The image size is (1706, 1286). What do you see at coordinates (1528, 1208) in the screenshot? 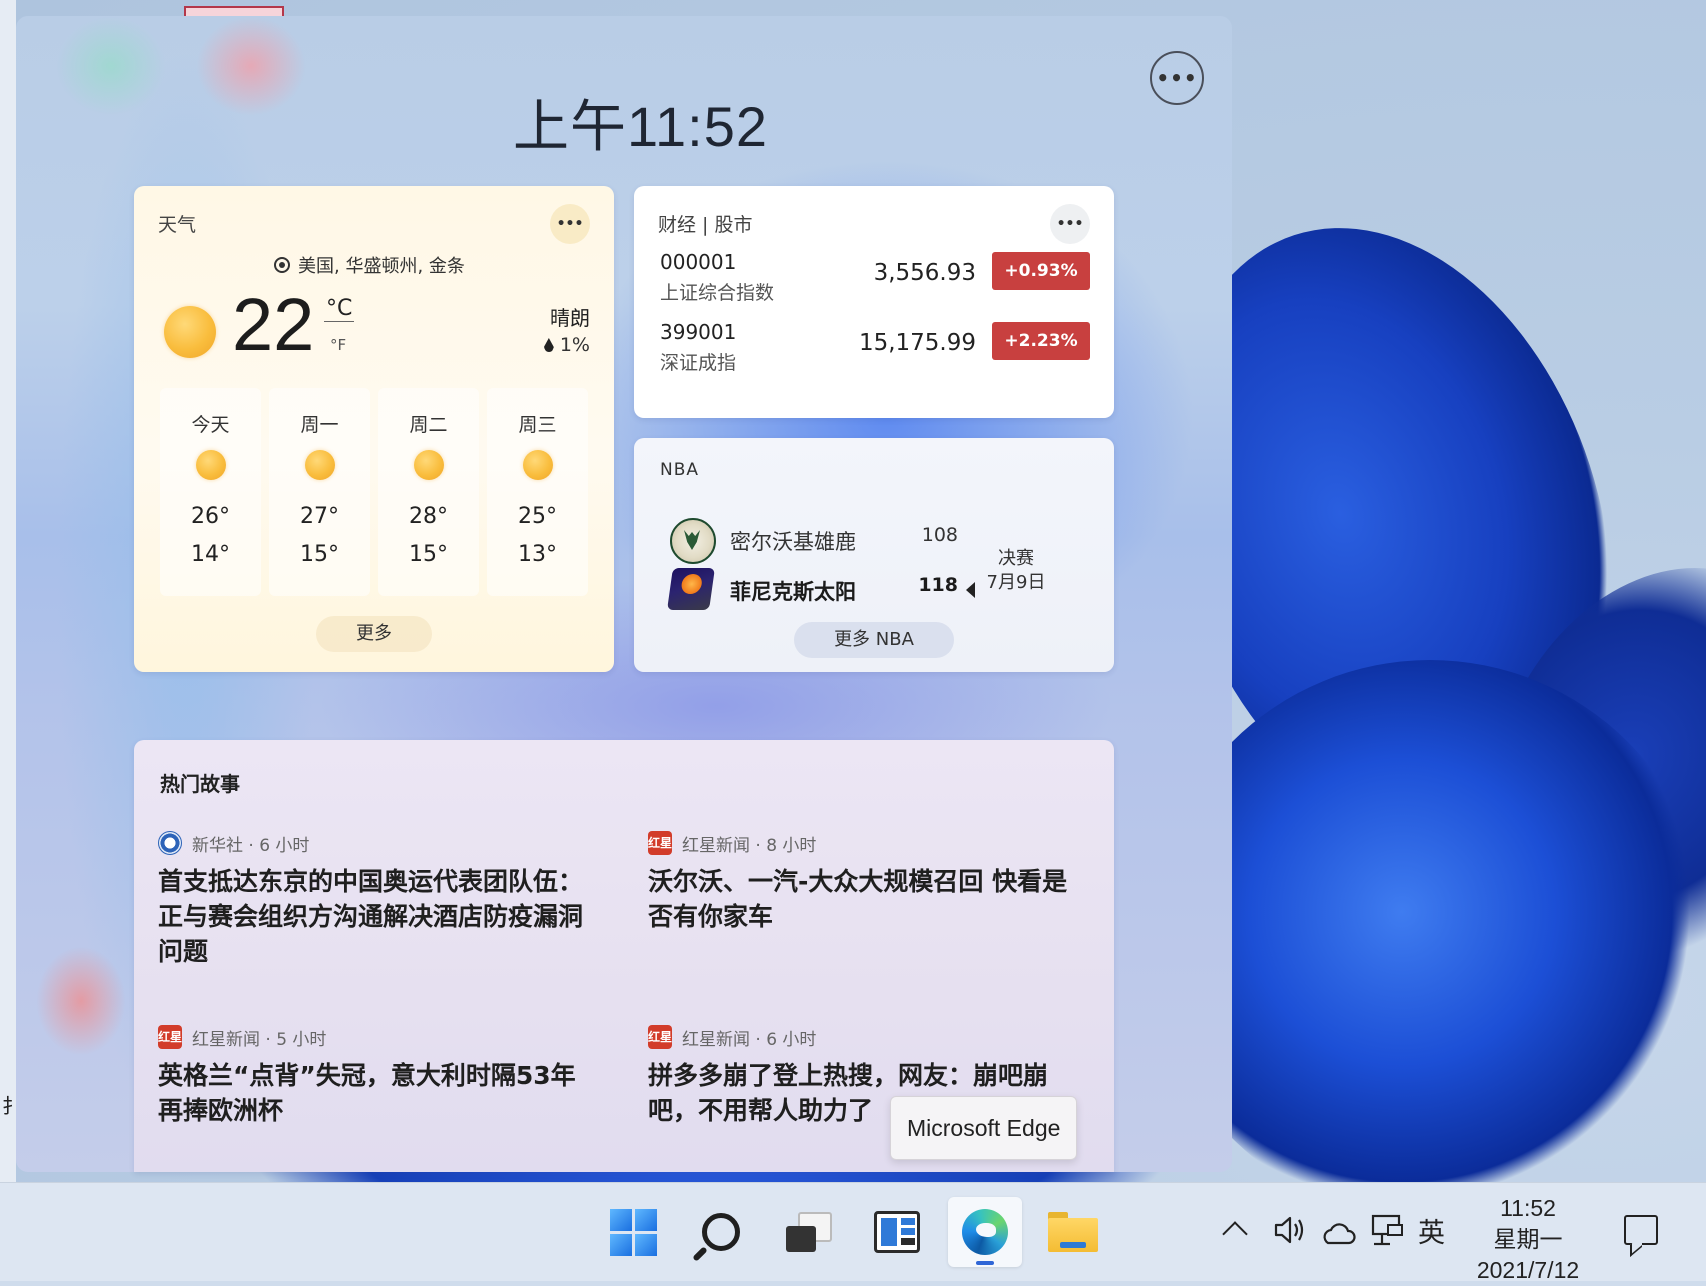
I see `taskbar-time: 11:52` at bounding box center [1528, 1208].